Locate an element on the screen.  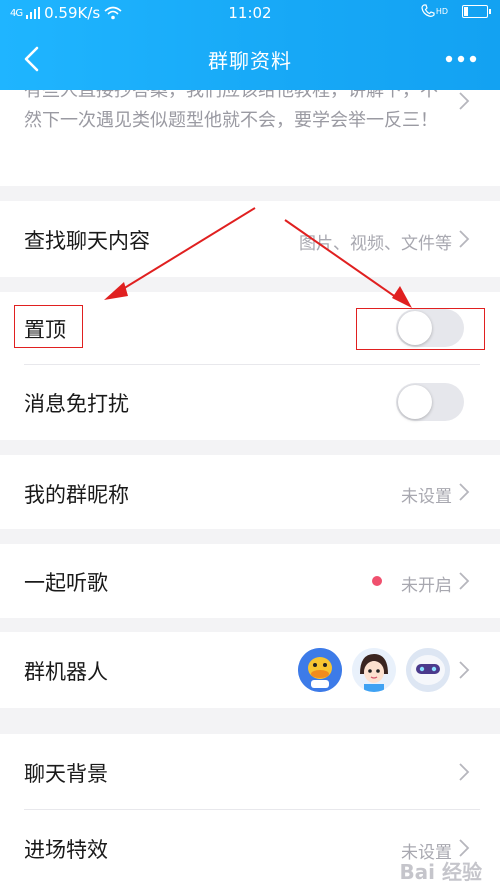
mute-label: 消息免打扰 is located at coordinates (76, 404).